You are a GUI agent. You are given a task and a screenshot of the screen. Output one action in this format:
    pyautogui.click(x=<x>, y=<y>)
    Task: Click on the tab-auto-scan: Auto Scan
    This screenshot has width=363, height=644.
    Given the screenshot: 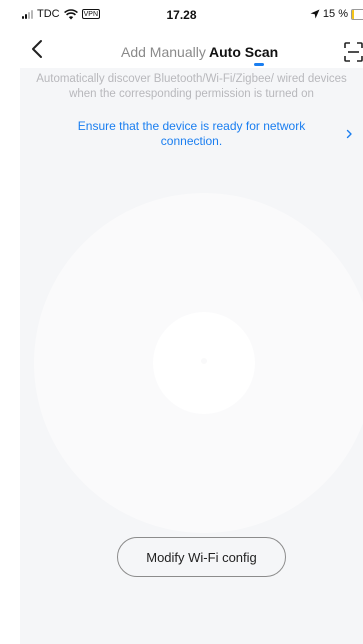 What is the action you would take?
    pyautogui.click(x=243, y=52)
    